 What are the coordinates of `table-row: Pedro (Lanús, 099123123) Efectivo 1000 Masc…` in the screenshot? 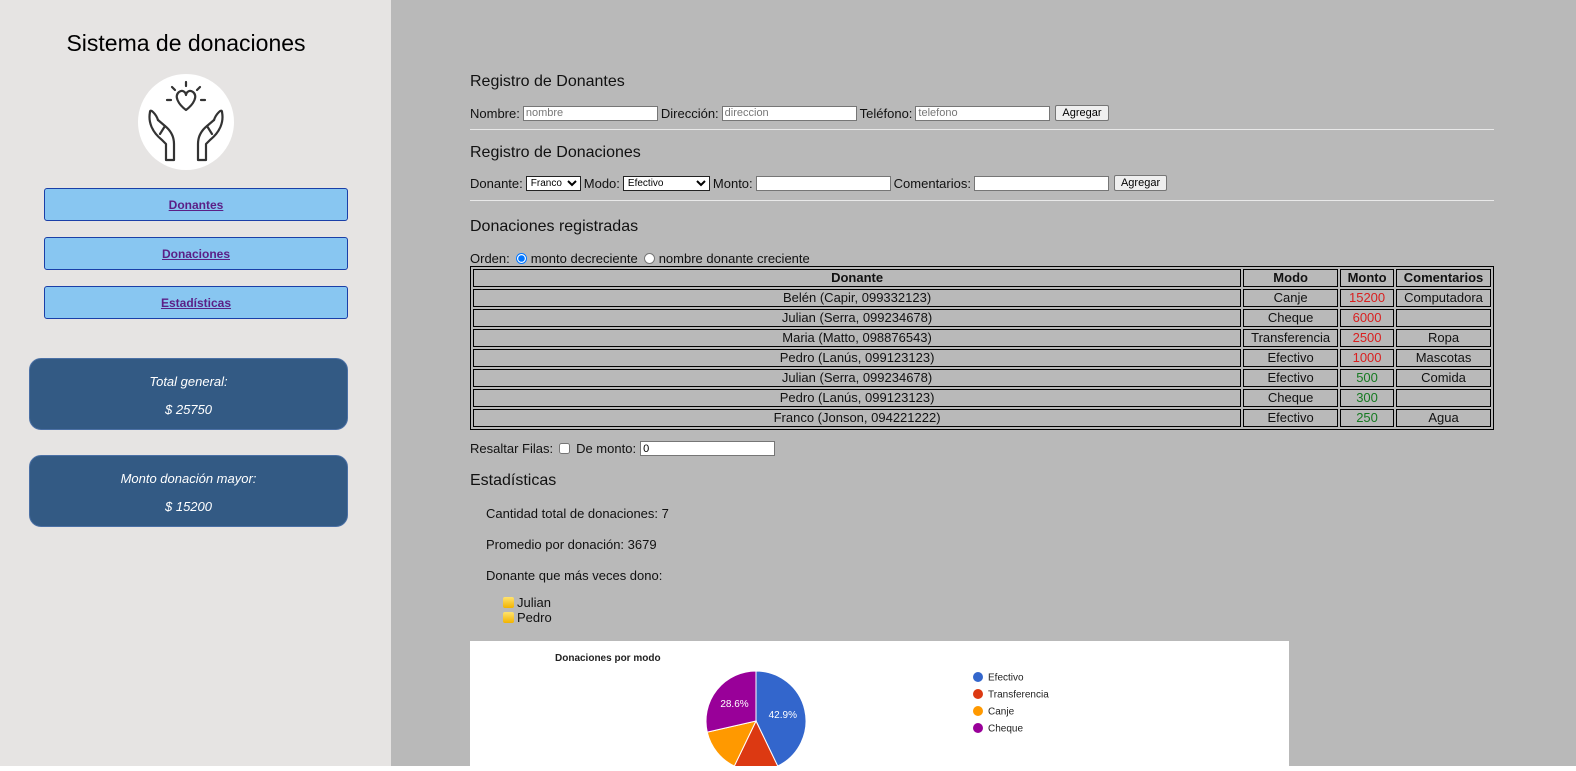 It's located at (982, 358).